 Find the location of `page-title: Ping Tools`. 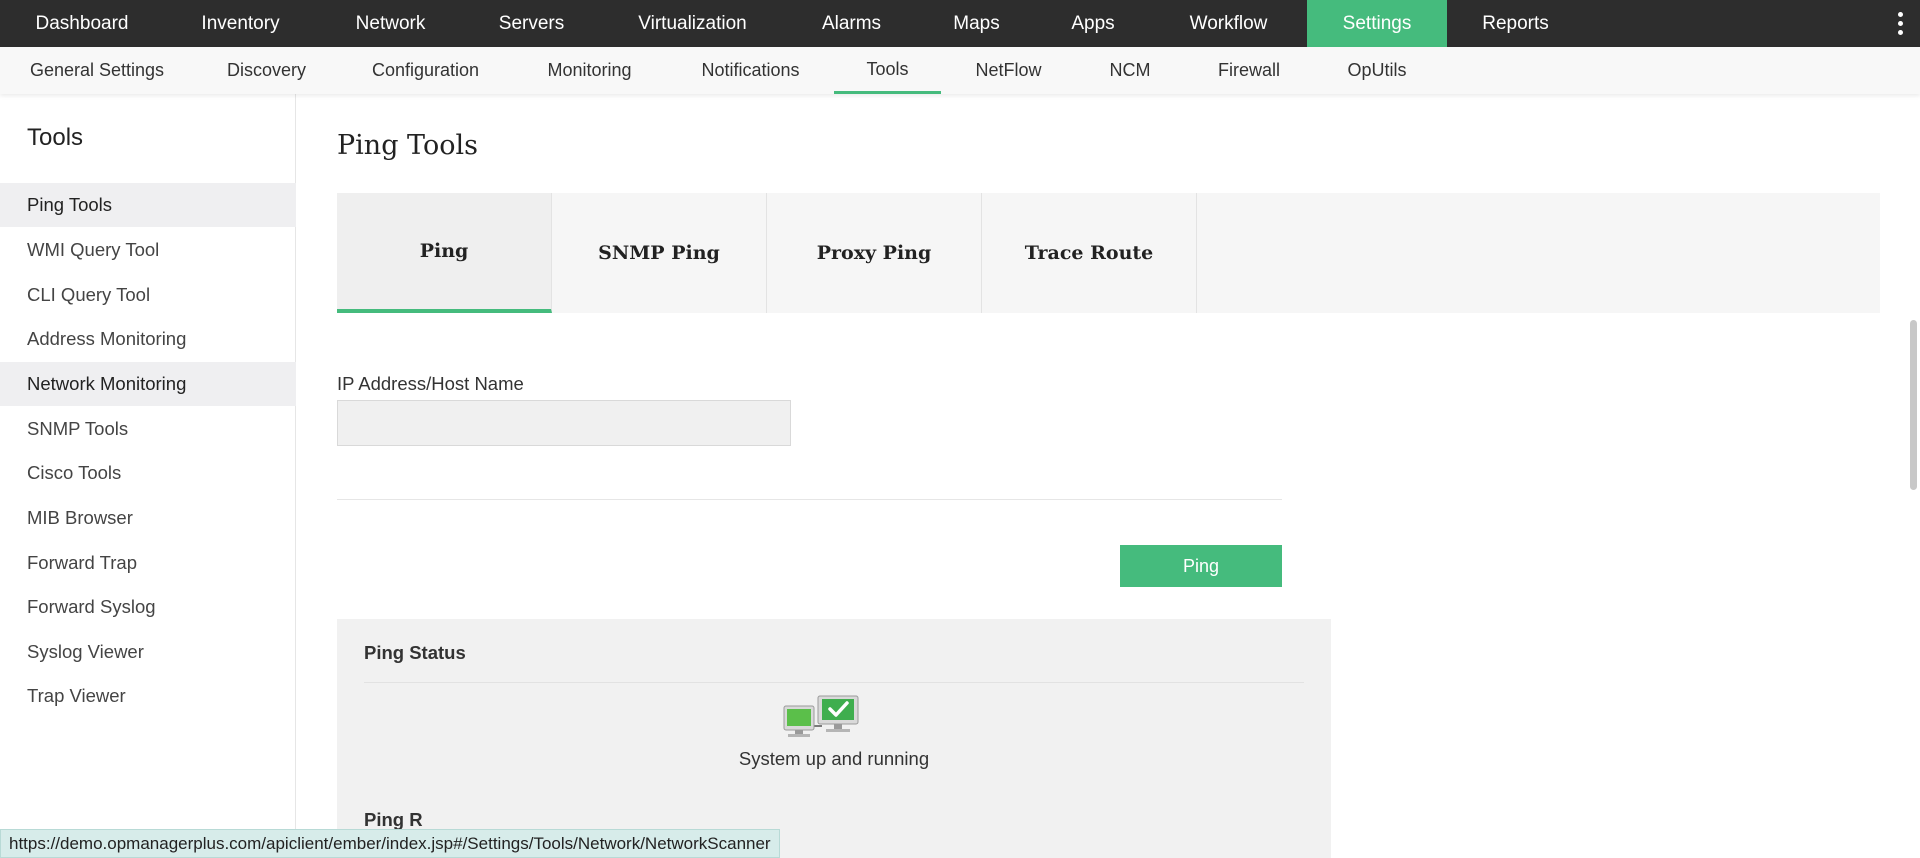

page-title: Ping Tools is located at coordinates (407, 145).